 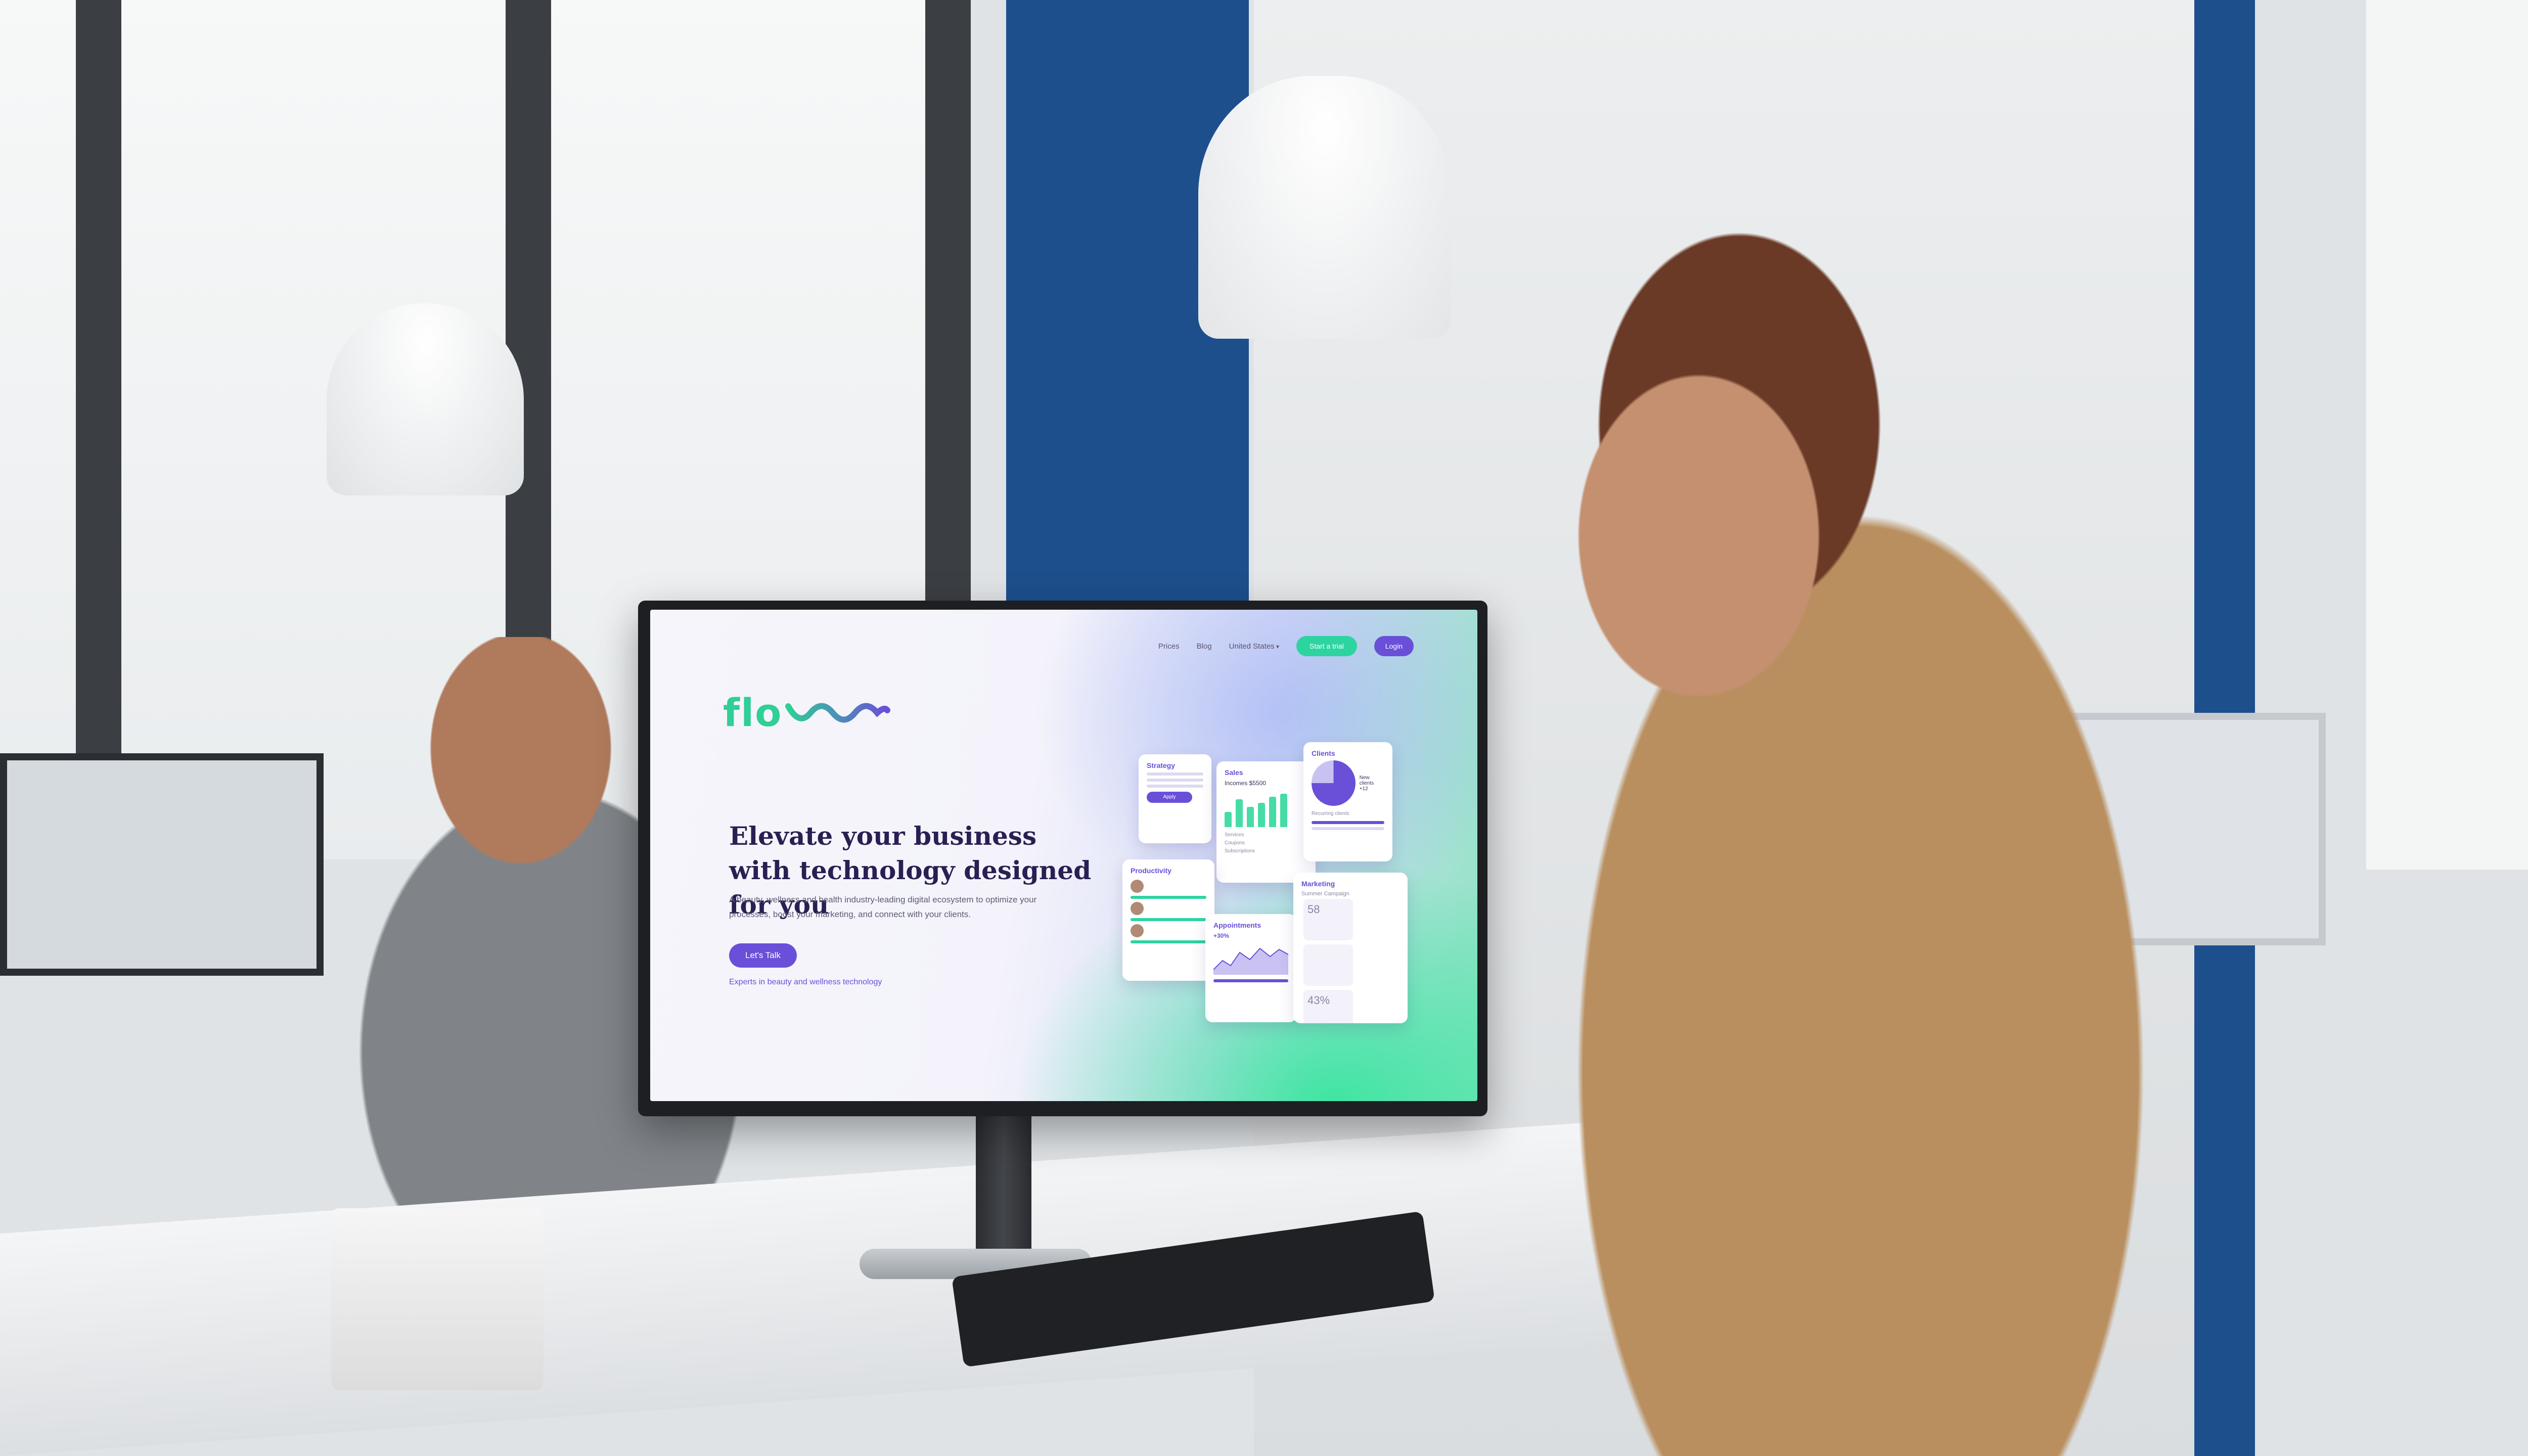 I want to click on income-label: Incomes $5500, so click(x=1246, y=783).